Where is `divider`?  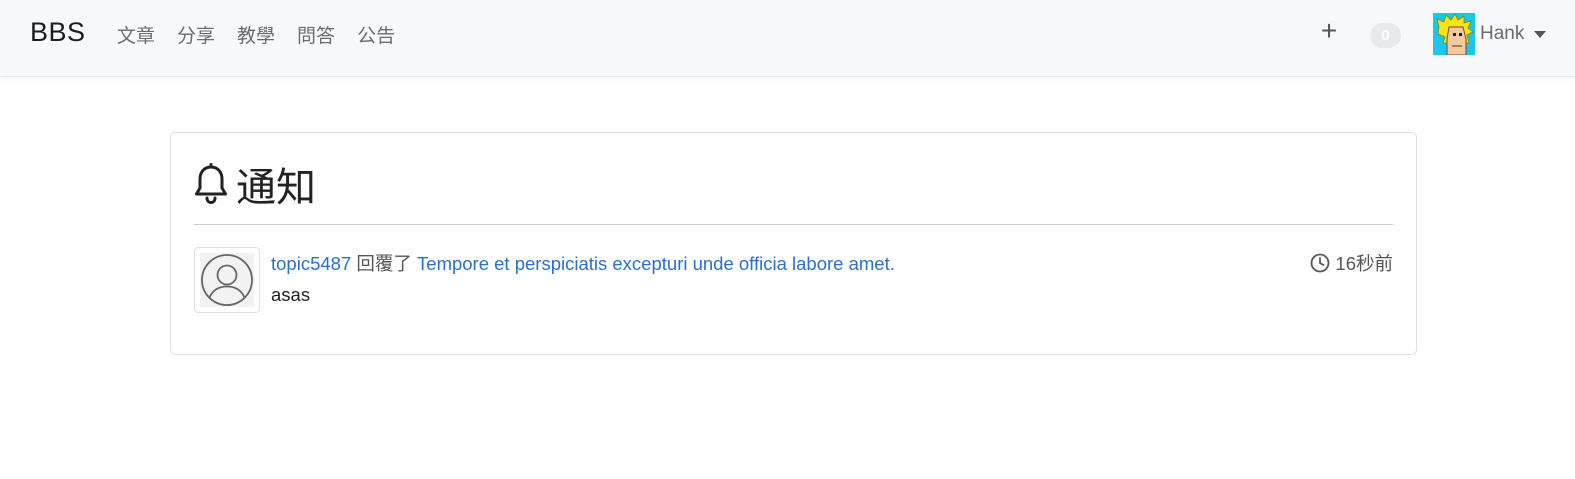 divider is located at coordinates (793, 224).